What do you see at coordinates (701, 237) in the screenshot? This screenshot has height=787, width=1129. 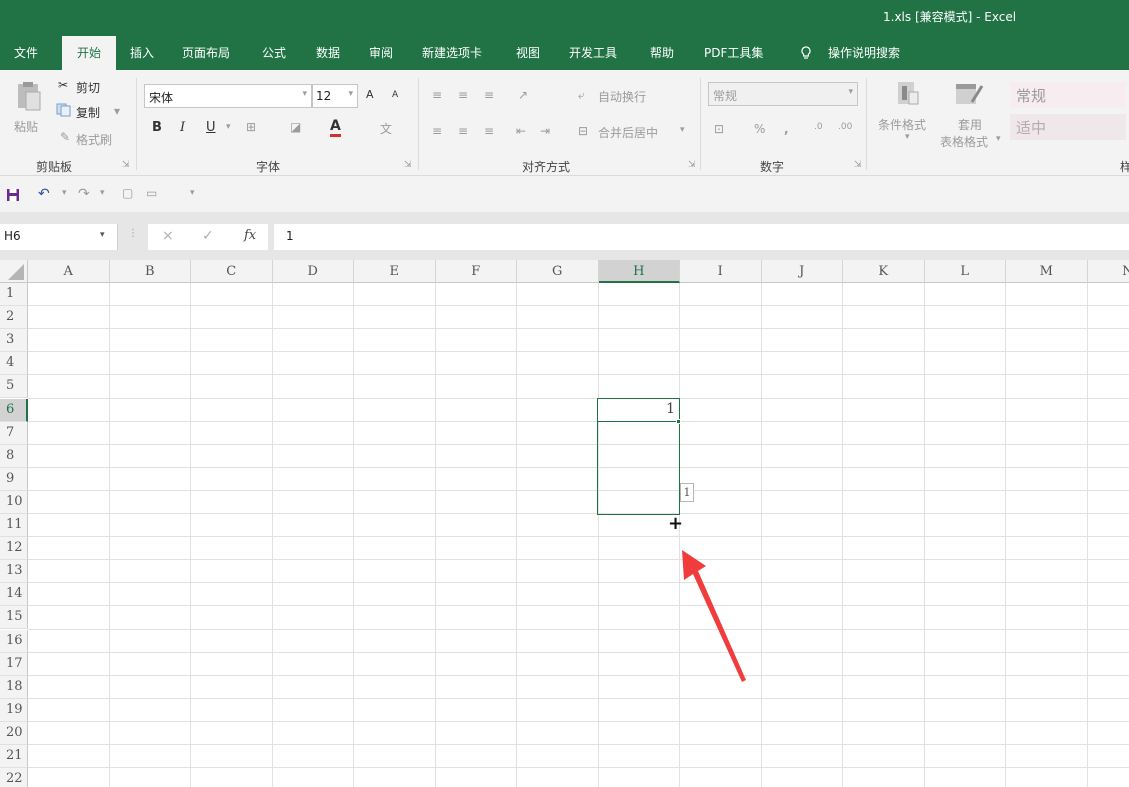 I see `formula-input: 1` at bounding box center [701, 237].